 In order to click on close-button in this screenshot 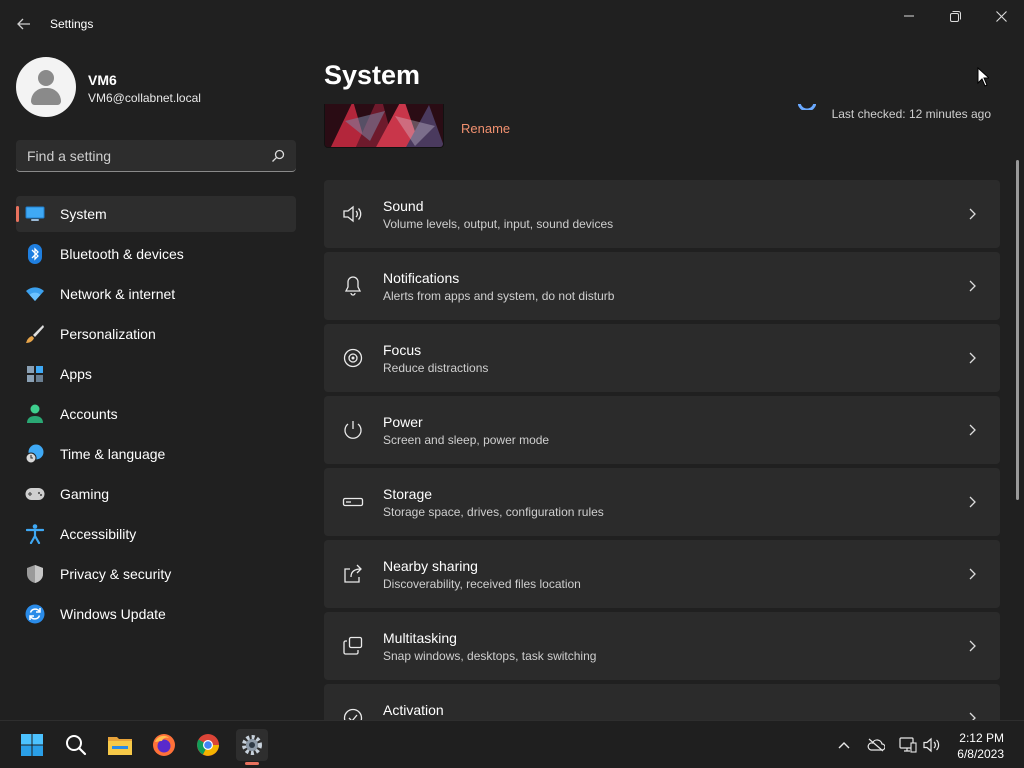, I will do `click(1001, 16)`.